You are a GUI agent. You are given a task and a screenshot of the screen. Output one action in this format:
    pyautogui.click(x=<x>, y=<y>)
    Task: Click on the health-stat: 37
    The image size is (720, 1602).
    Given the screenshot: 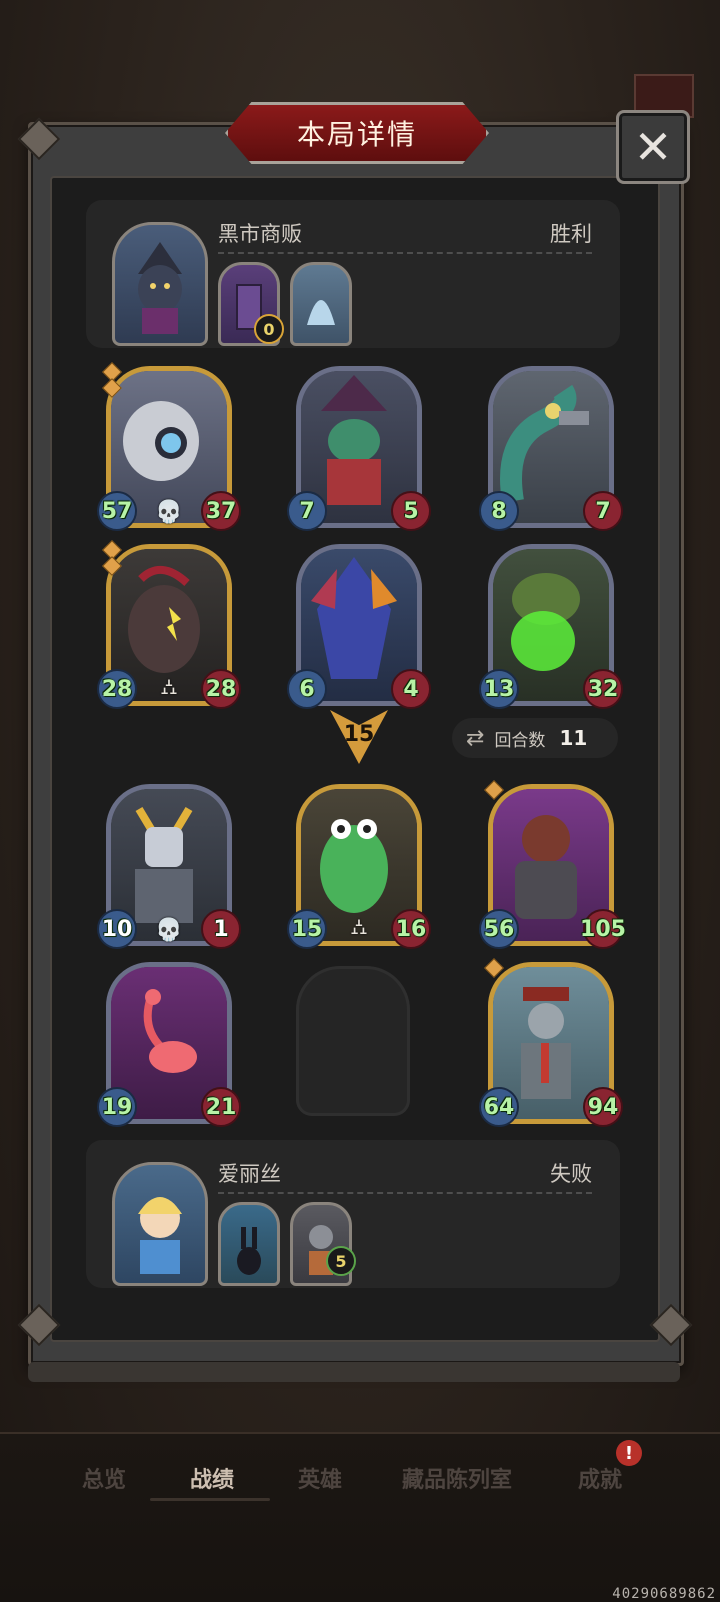 What is the action you would take?
    pyautogui.click(x=221, y=511)
    